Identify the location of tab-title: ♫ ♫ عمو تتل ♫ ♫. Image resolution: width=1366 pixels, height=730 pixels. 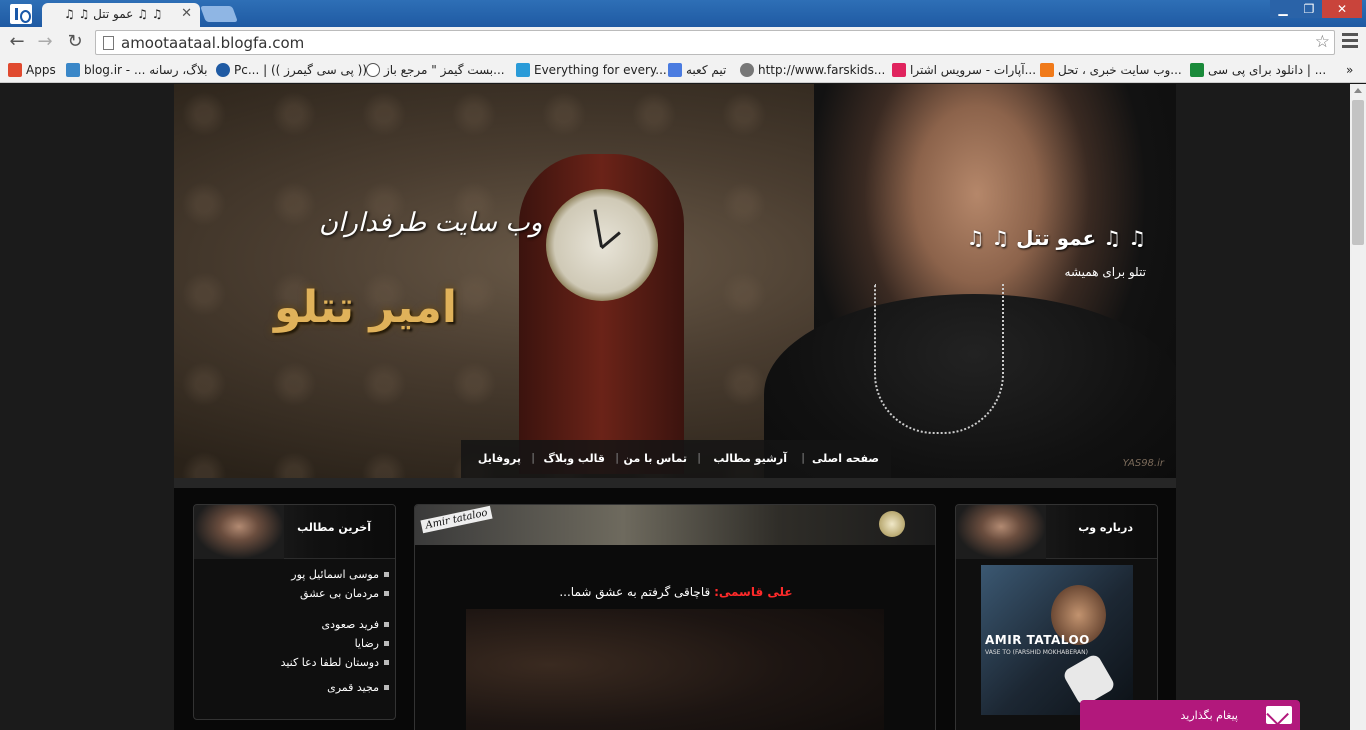
(113, 14).